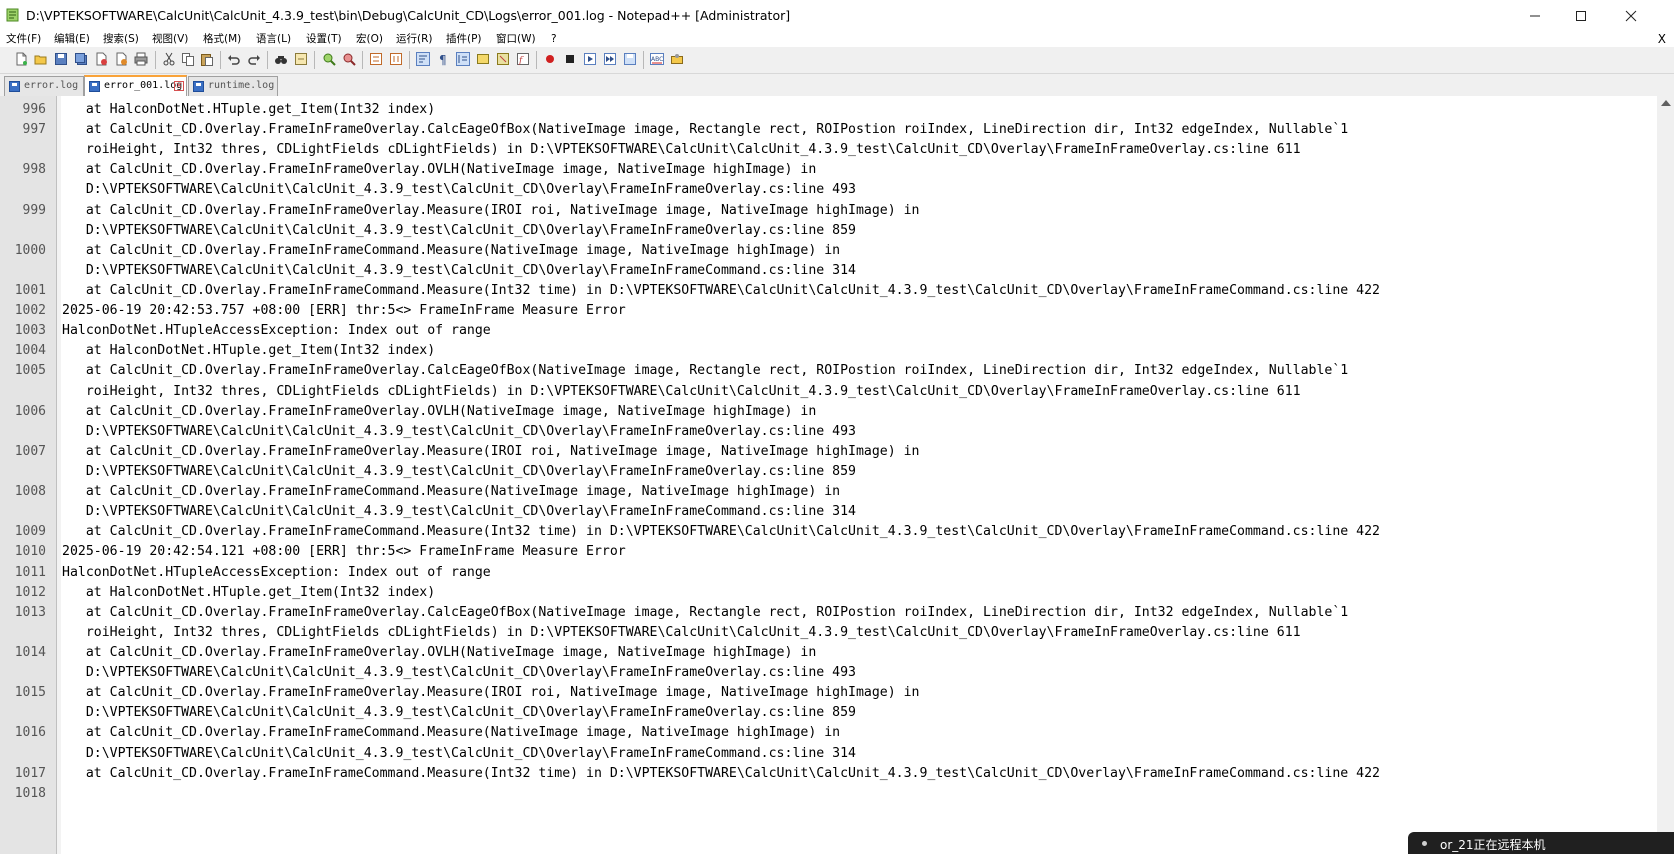  Describe the element at coordinates (414, 39) in the screenshot. I see `menu-run: 运行(R)` at that location.